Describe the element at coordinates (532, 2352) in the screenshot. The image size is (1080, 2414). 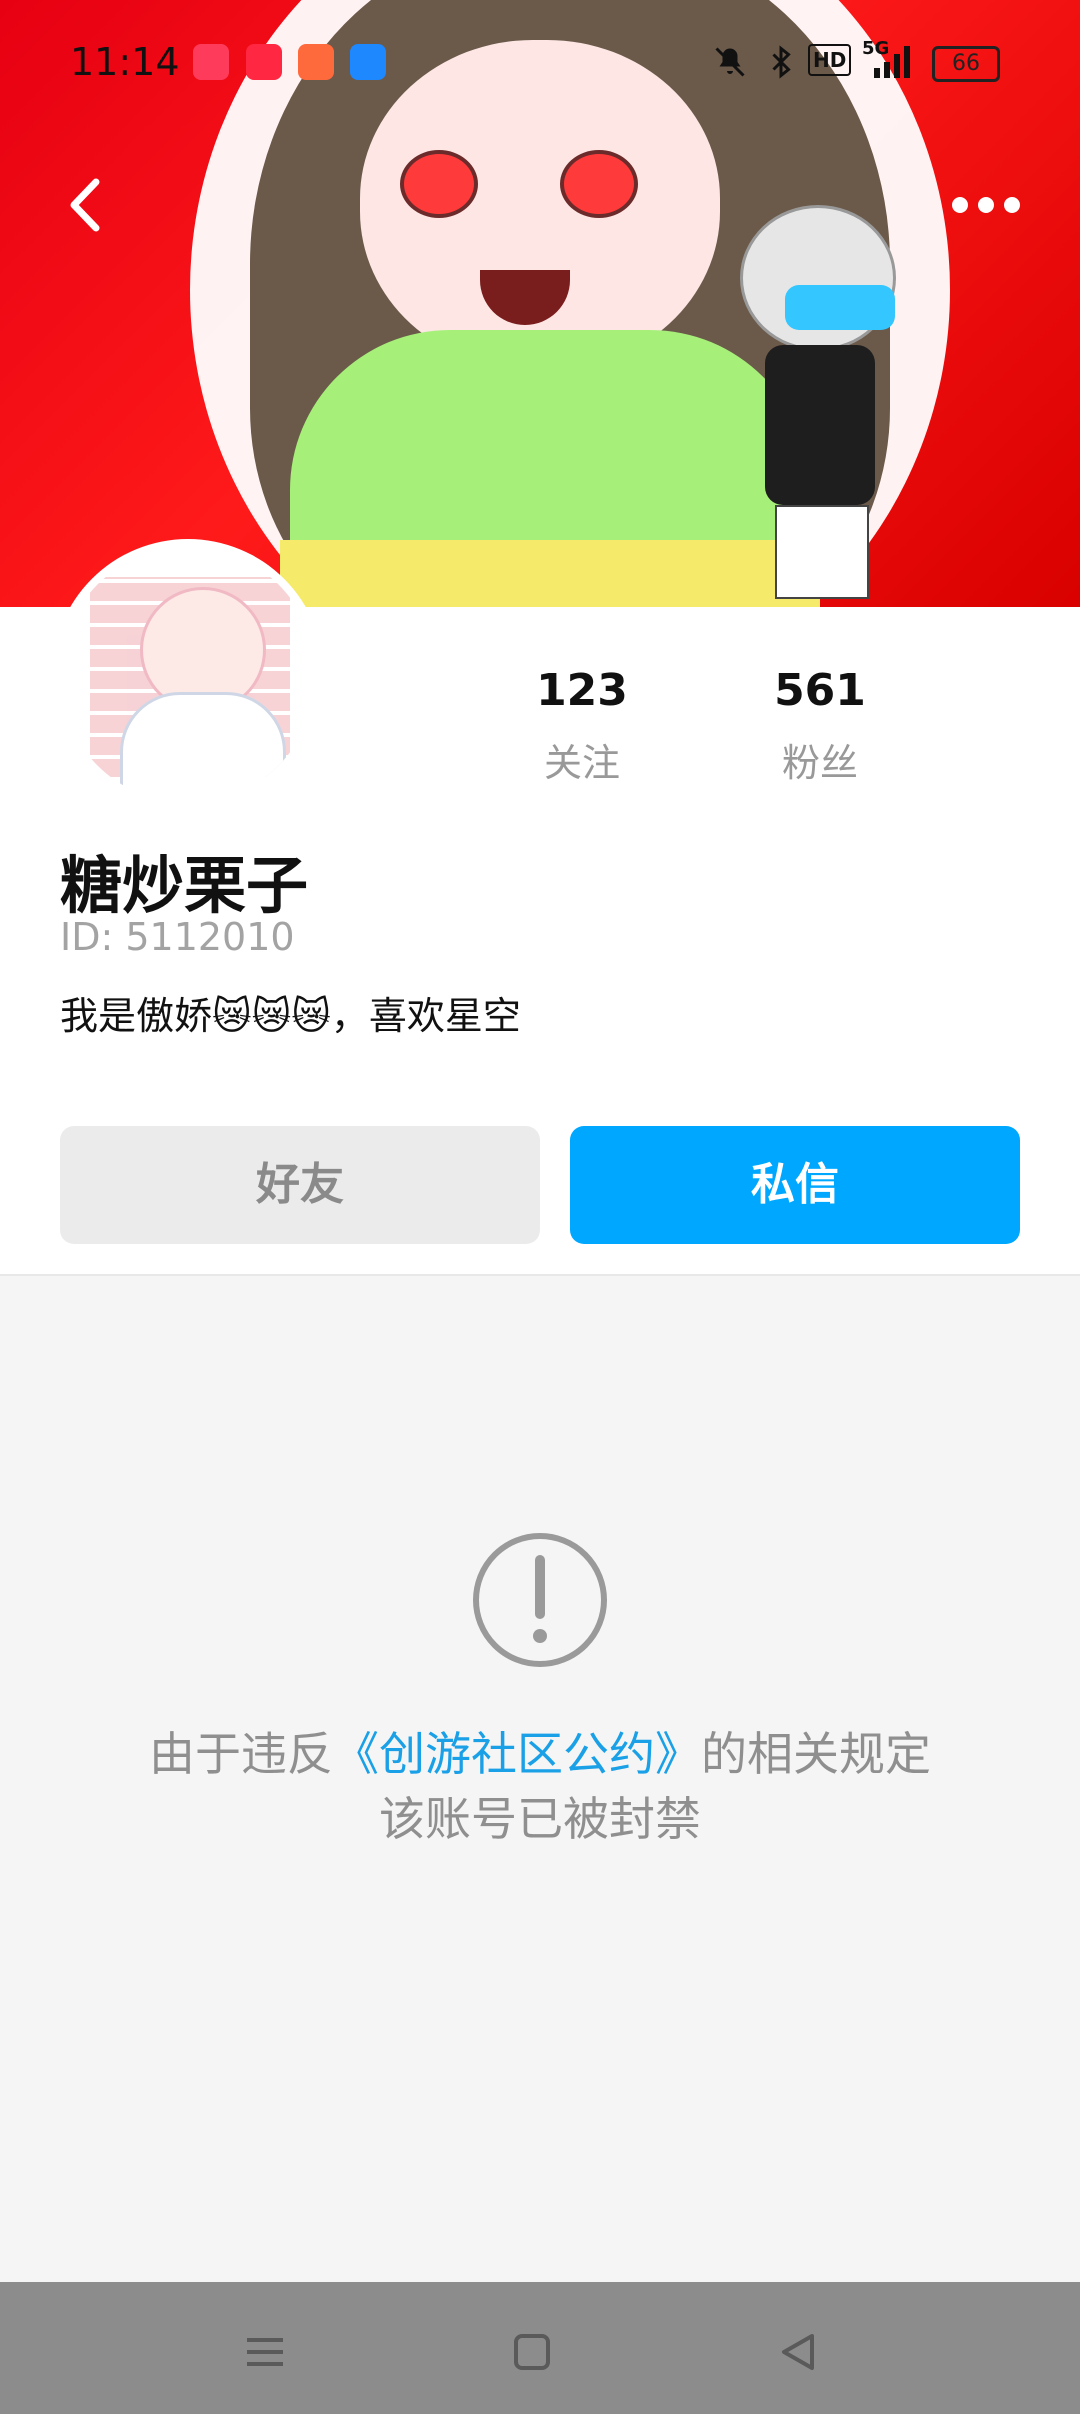
I see `home-square-icon` at that location.